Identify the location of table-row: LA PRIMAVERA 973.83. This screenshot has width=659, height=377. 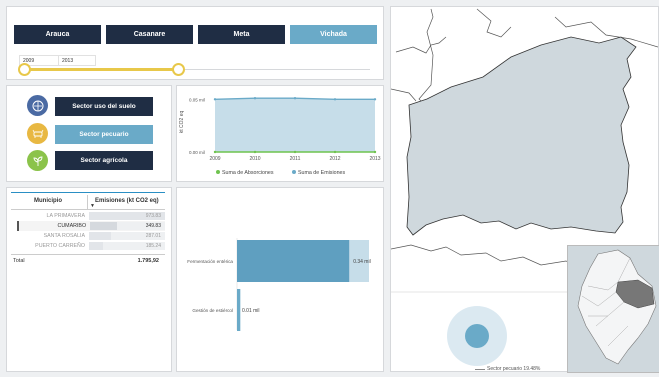
(91, 216).